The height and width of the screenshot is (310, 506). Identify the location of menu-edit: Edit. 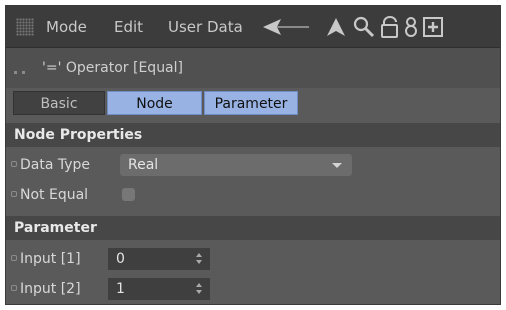
(128, 27).